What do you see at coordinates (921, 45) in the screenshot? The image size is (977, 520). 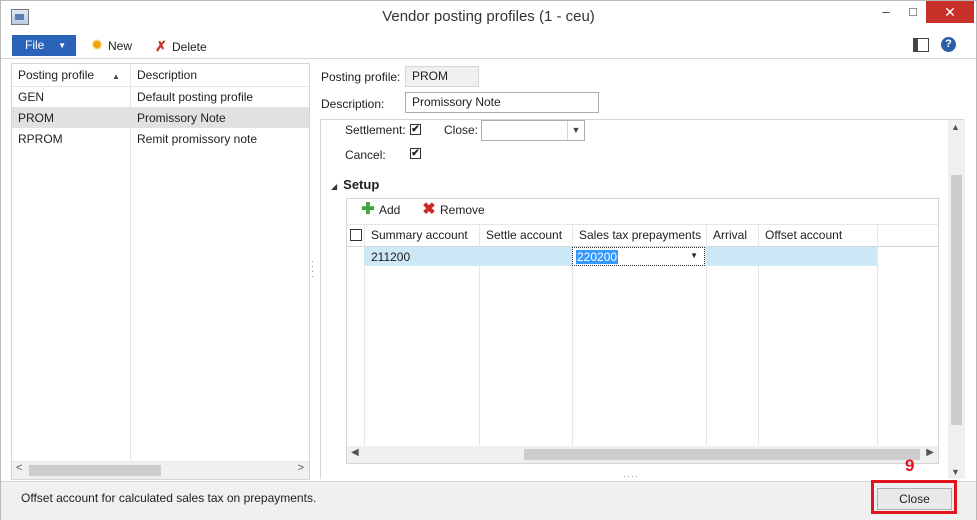 I see `layout-panel-icon` at bounding box center [921, 45].